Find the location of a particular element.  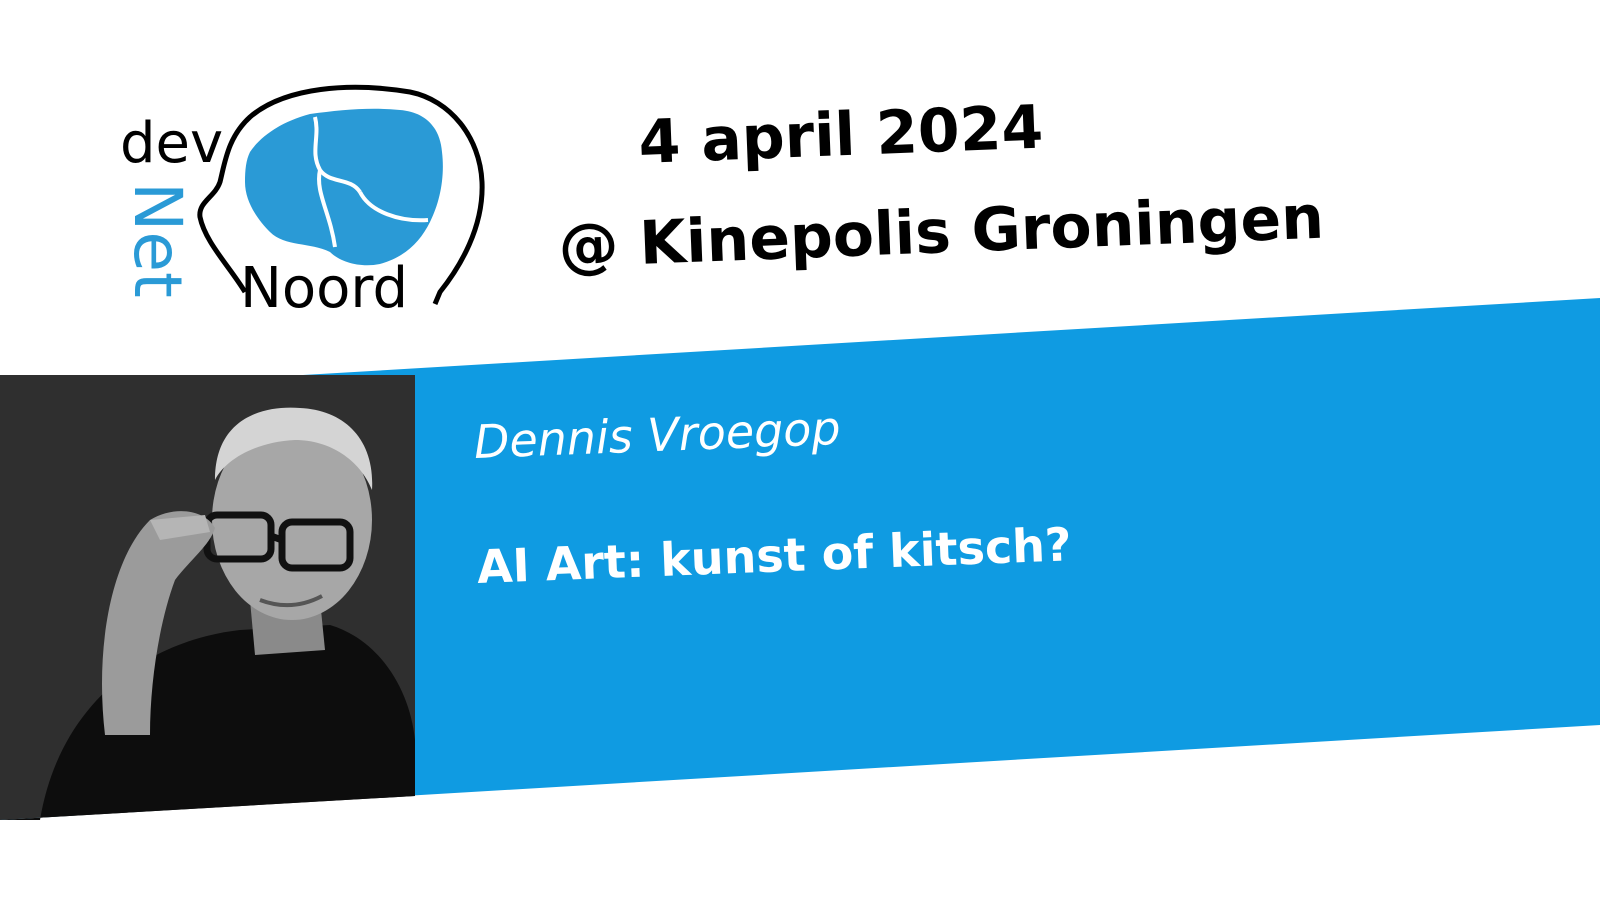

logo-dev: dev is located at coordinates (171, 143).